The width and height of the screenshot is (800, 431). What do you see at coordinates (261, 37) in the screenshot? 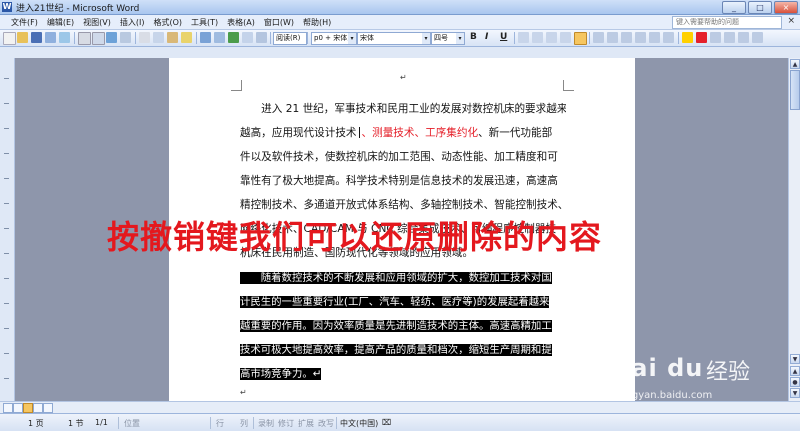
I see `columns-icon` at bounding box center [261, 37].